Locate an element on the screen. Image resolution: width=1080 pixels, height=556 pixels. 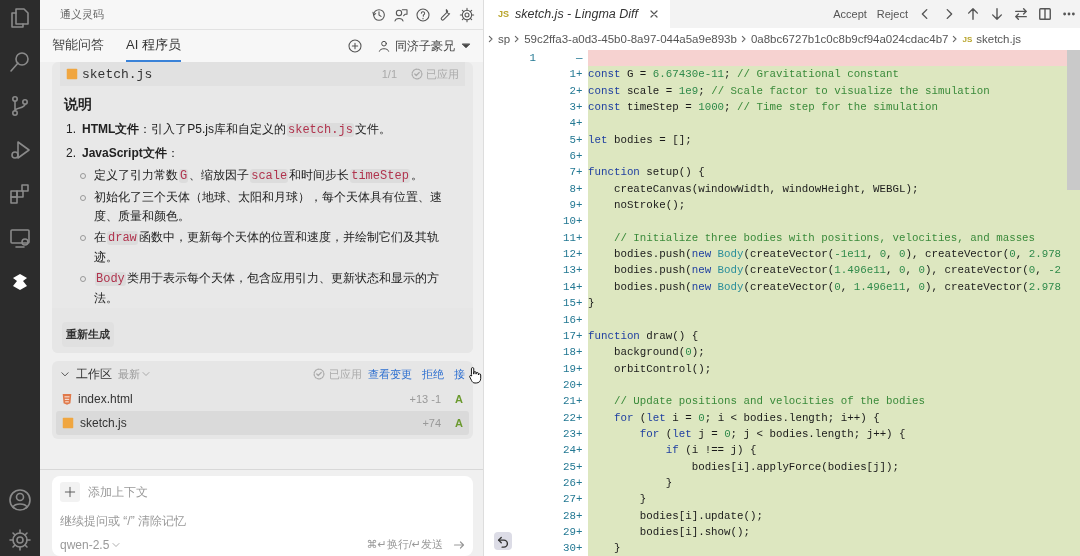
line-number: 19 is located at coordinates (569, 369).